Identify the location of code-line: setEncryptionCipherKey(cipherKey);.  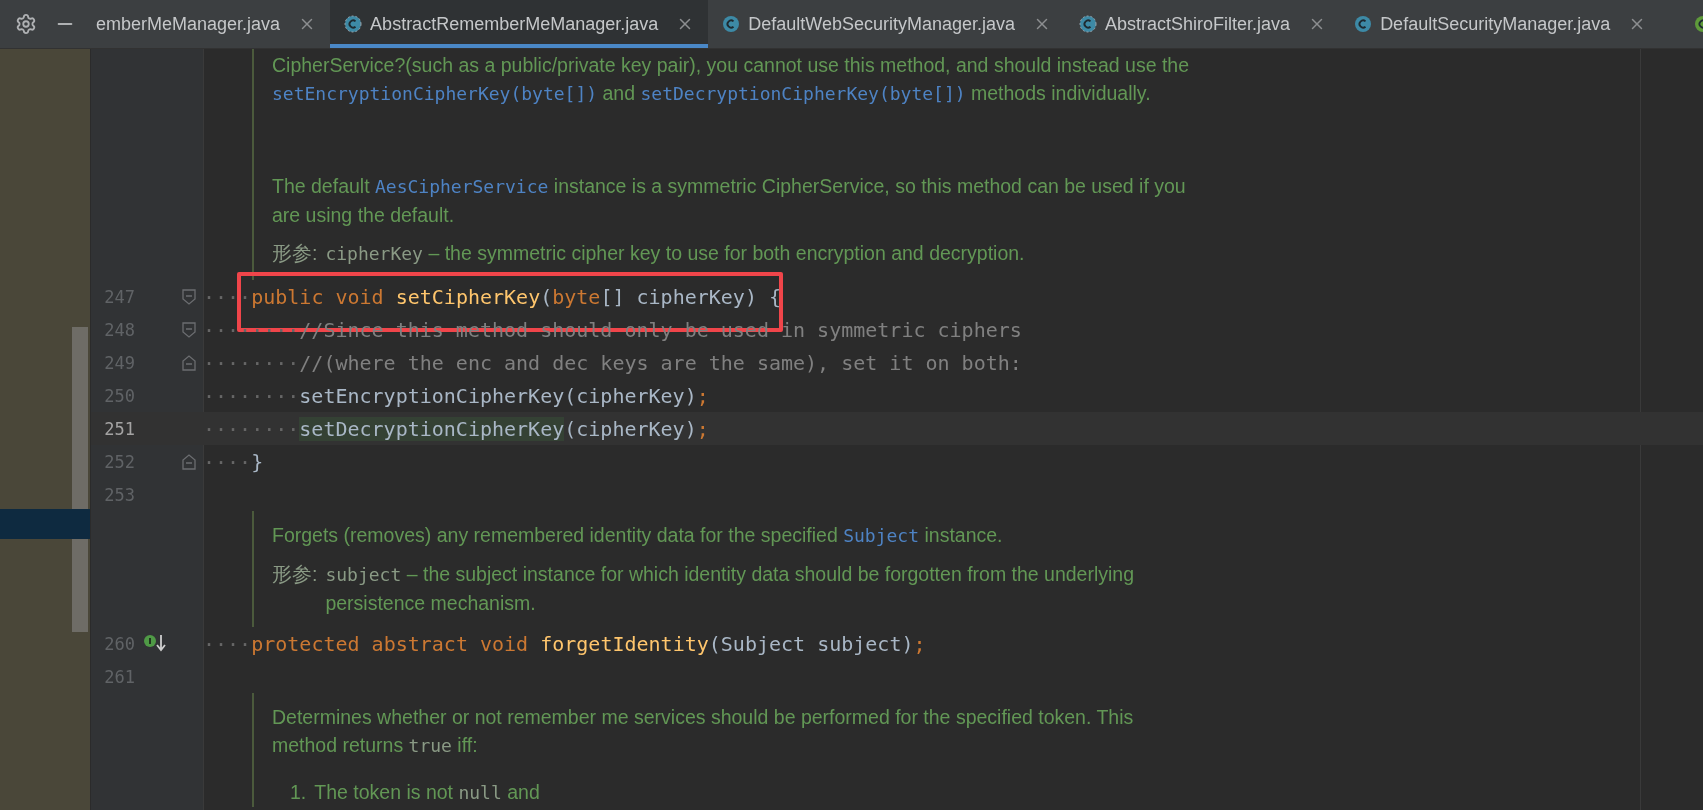
(504, 395).